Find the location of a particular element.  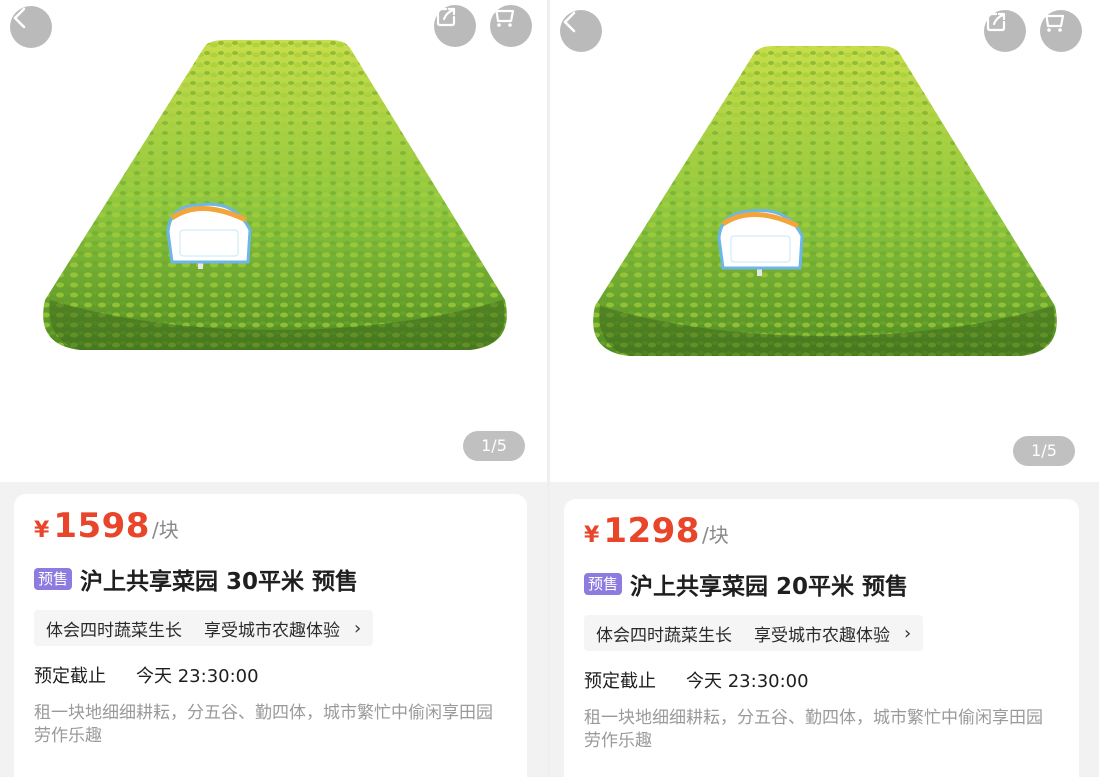

title-row: 预售 沪上共享菜园 20平米 预售 is located at coordinates (746, 584).